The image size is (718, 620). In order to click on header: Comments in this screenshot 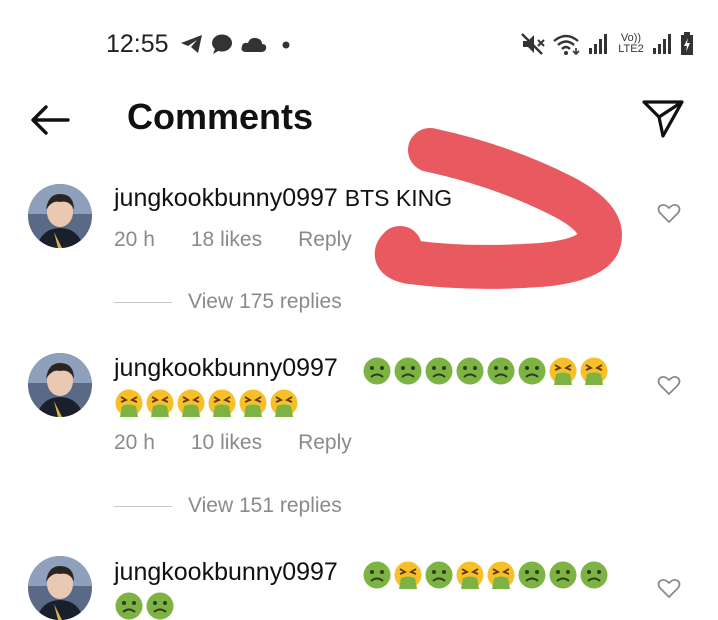, I will do `click(359, 120)`.